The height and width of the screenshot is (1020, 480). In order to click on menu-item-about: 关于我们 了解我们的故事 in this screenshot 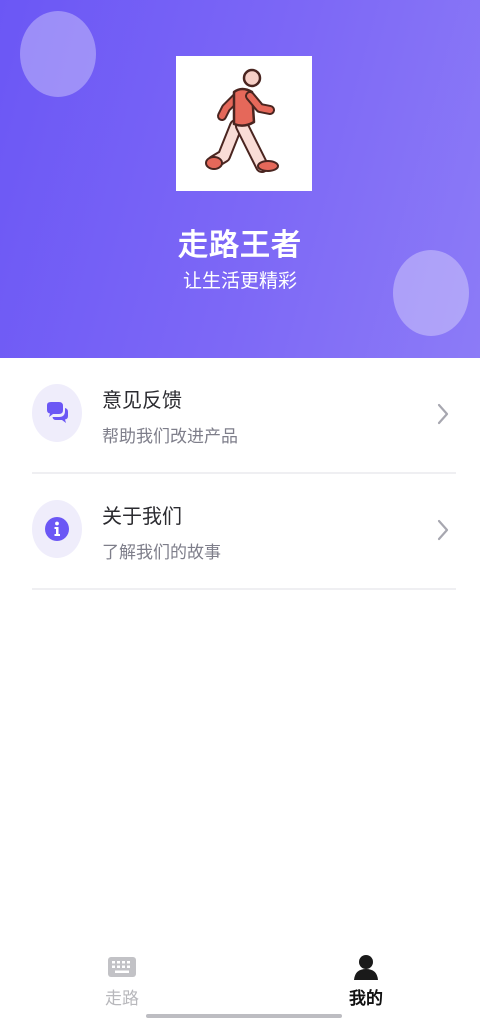, I will do `click(244, 532)`.